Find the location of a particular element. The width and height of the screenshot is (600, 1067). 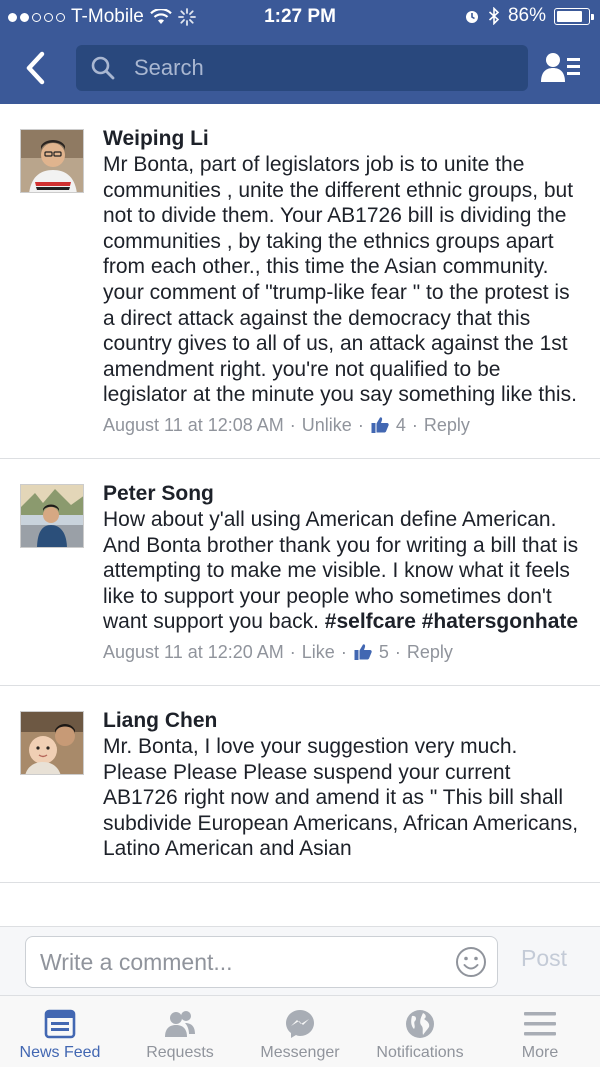

requests-icon is located at coordinates (180, 1024).